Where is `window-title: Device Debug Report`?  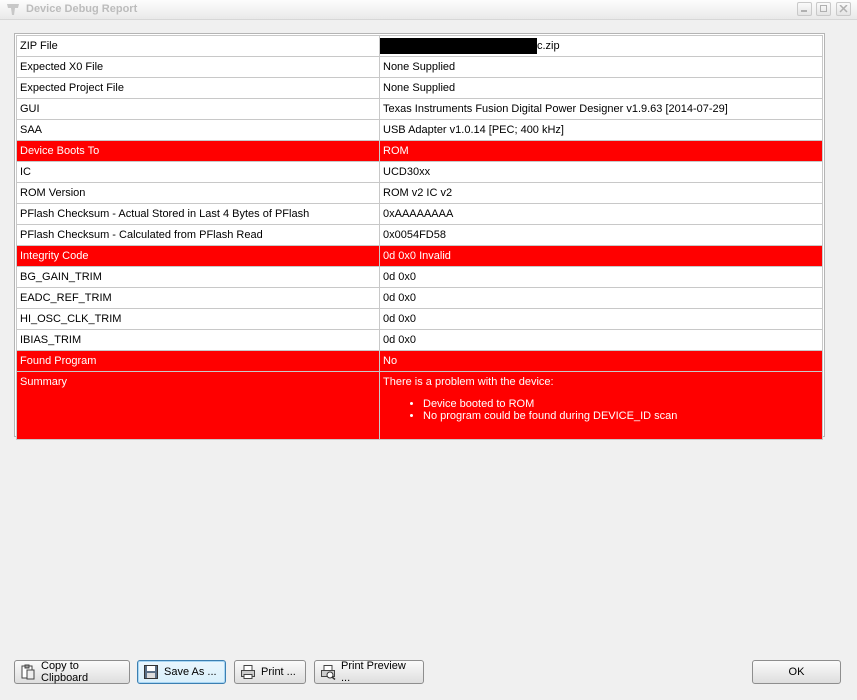 window-title: Device Debug Report is located at coordinates (82, 9).